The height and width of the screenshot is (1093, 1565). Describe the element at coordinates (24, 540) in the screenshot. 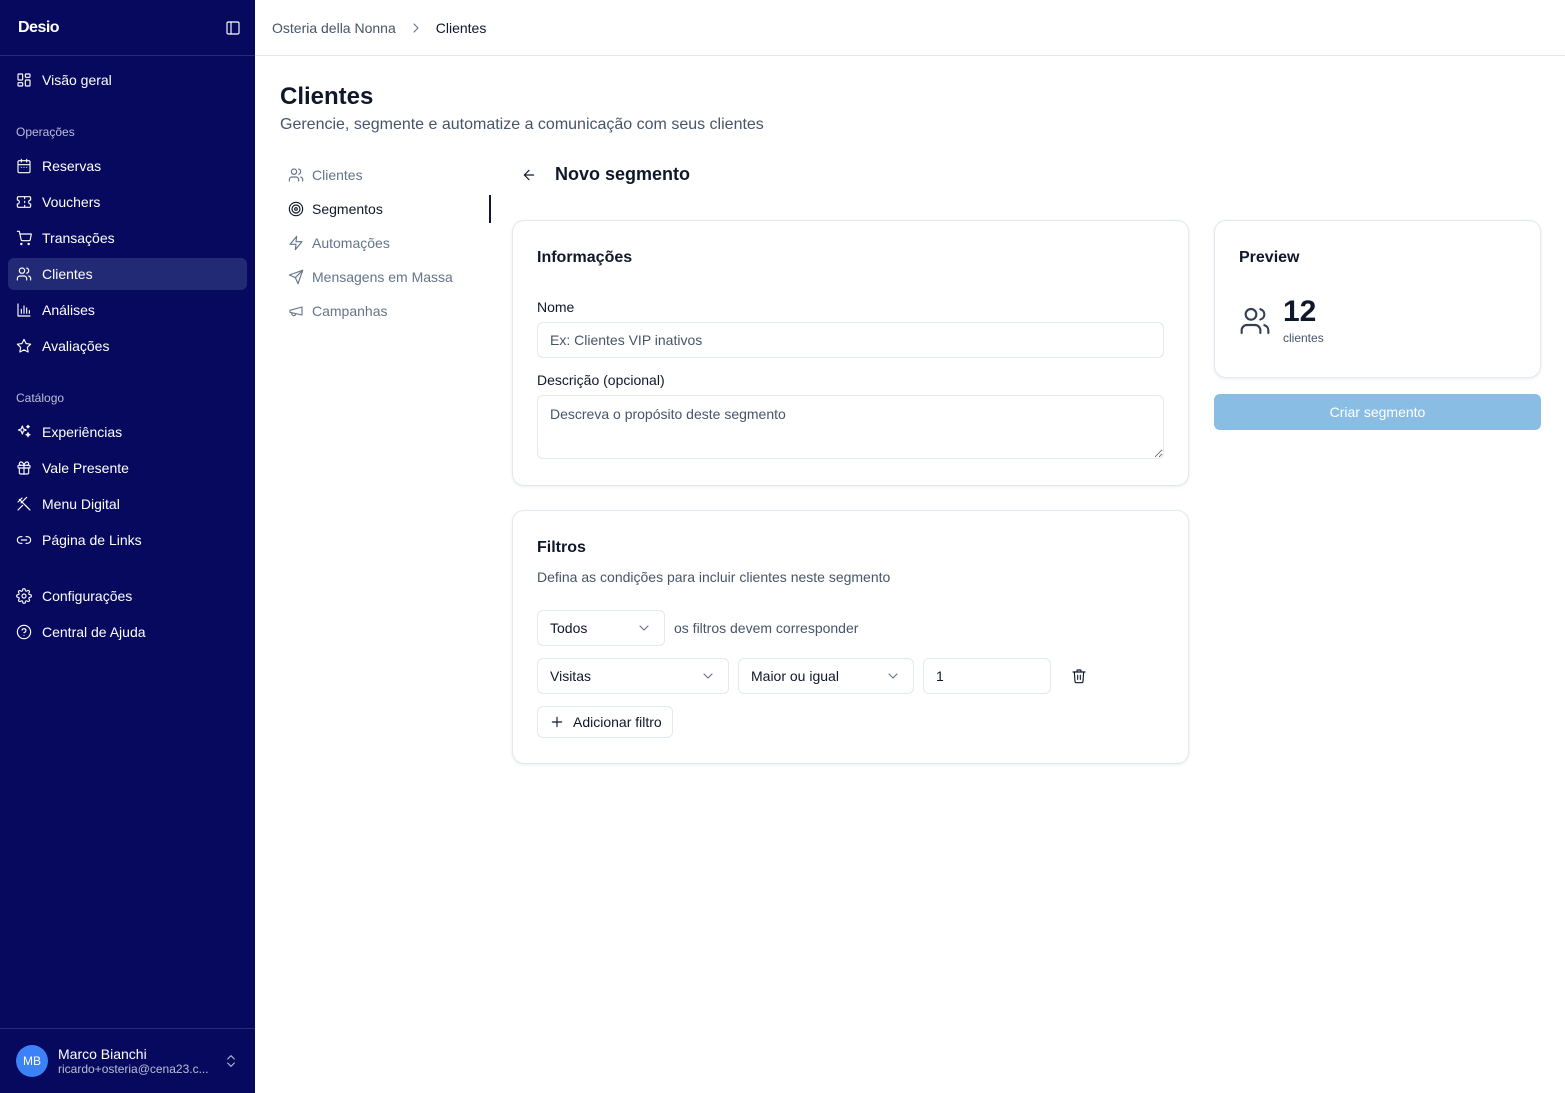

I see `link-icon` at that location.